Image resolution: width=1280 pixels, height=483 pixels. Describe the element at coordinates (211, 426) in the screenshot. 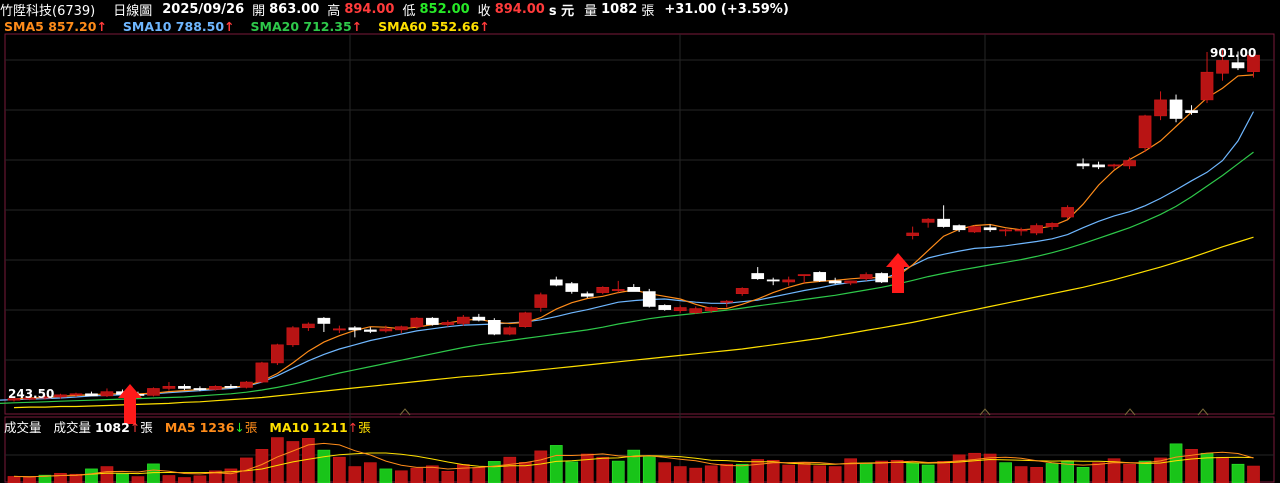

I see `vol-ma5-legend: MA5 1236↓張` at that location.